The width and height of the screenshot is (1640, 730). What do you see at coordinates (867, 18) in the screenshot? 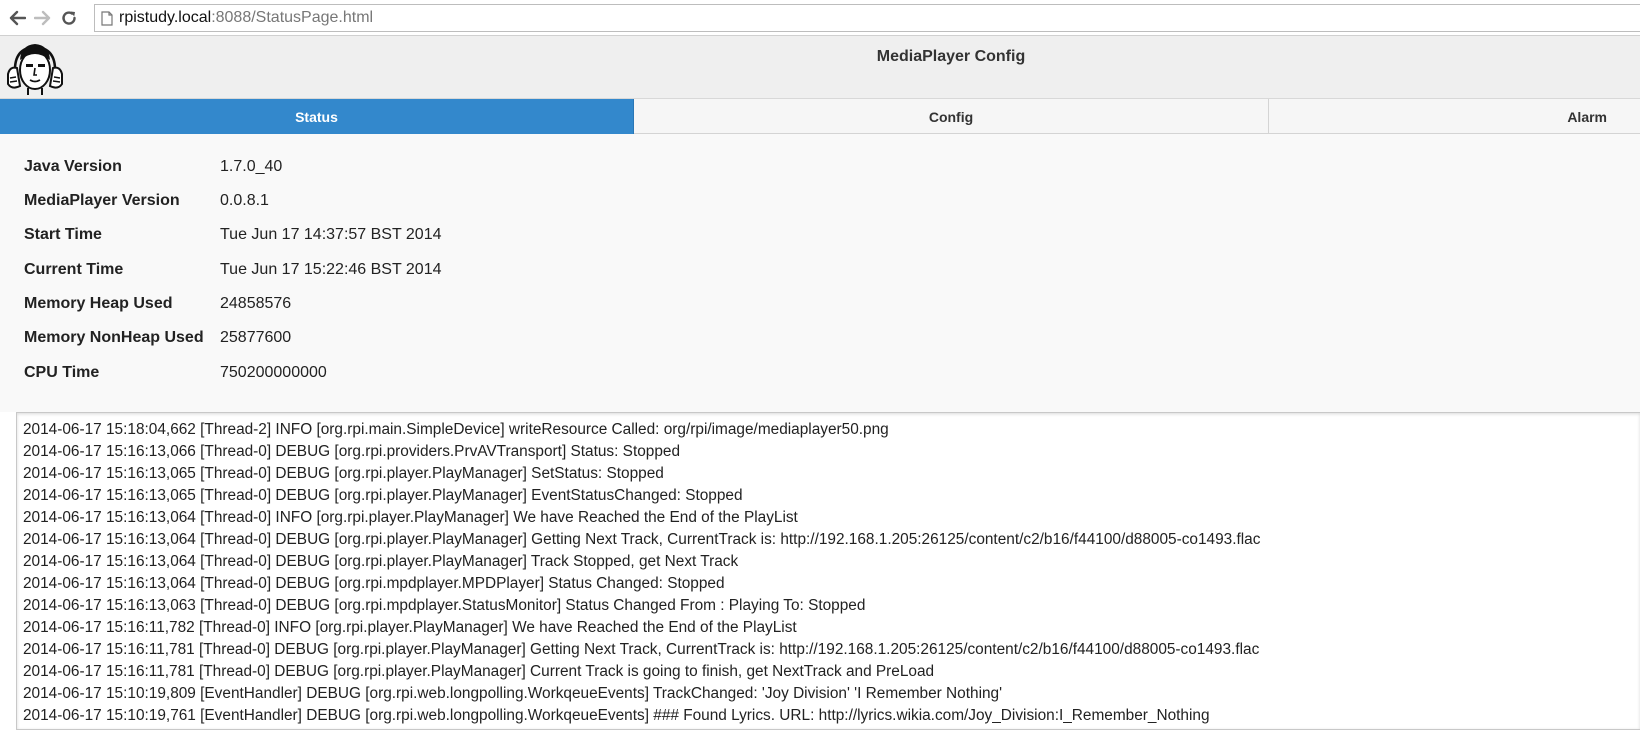
I see `address-bar: rpistudy.local:8088/StatusPage.html` at bounding box center [867, 18].